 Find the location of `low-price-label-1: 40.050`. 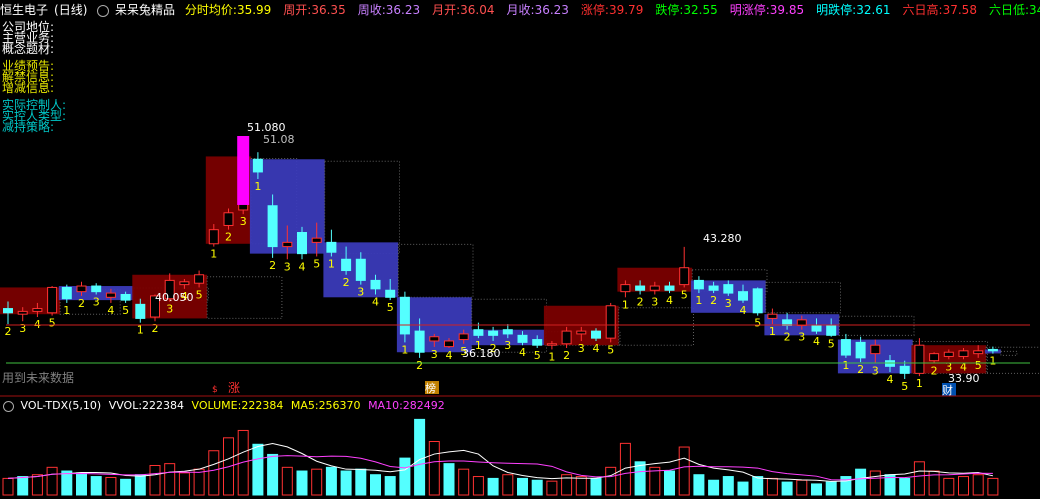

low-price-label-1: 40.050 is located at coordinates (174, 297).